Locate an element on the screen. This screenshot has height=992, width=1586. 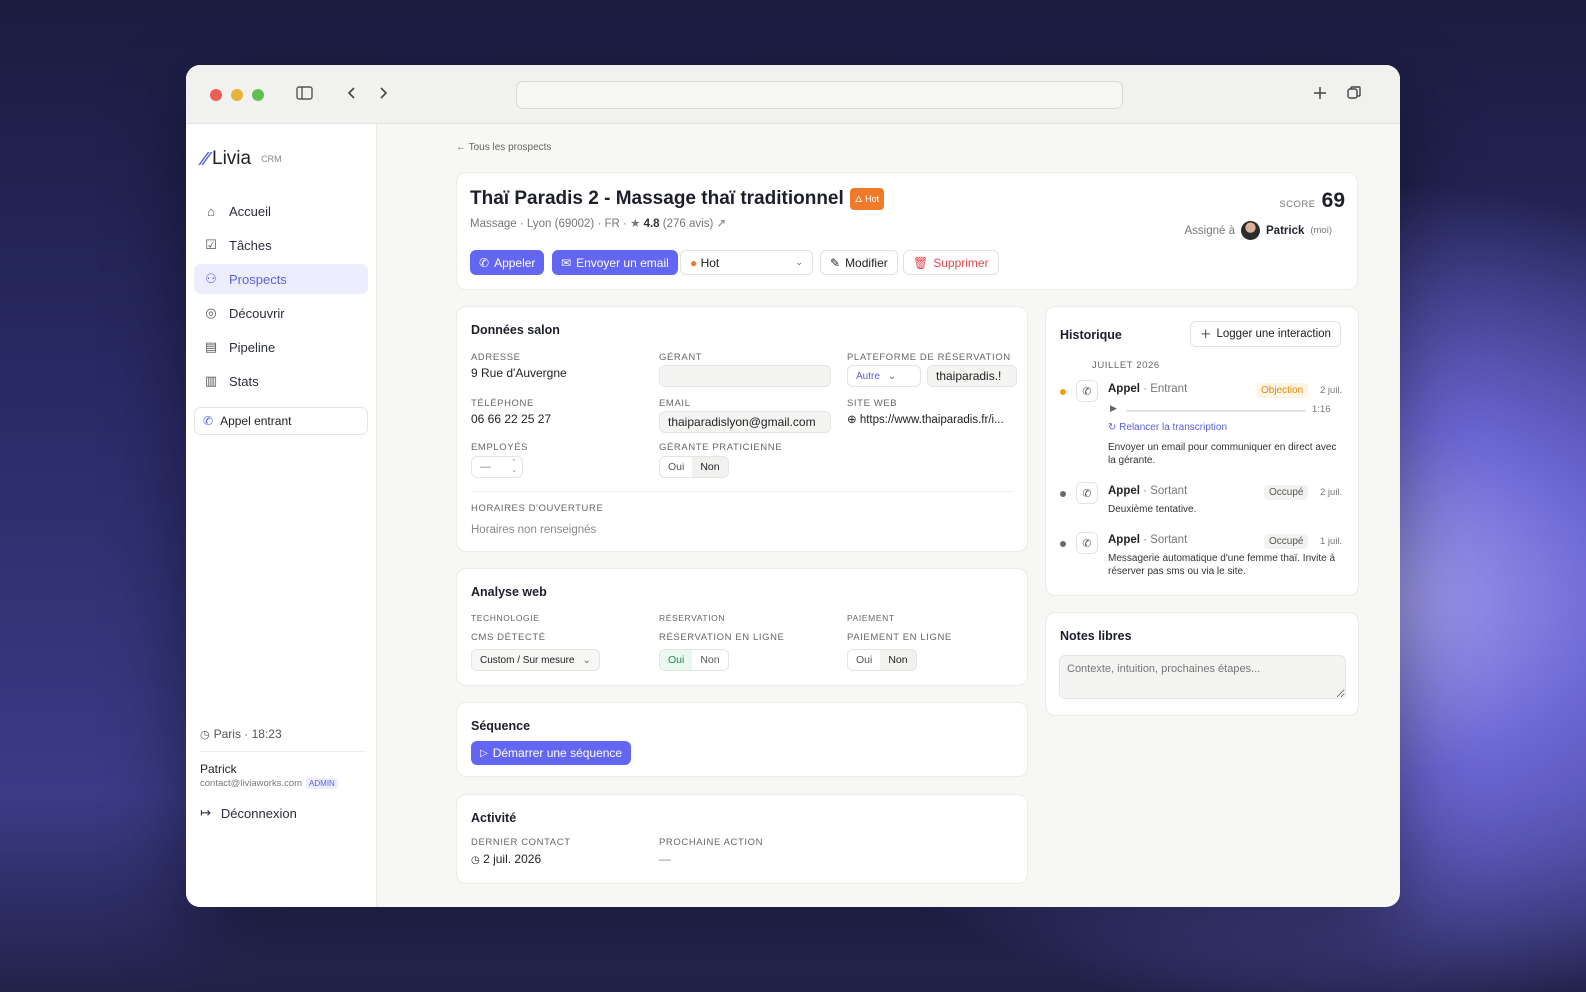
minimize-window-button is located at coordinates (237, 95).